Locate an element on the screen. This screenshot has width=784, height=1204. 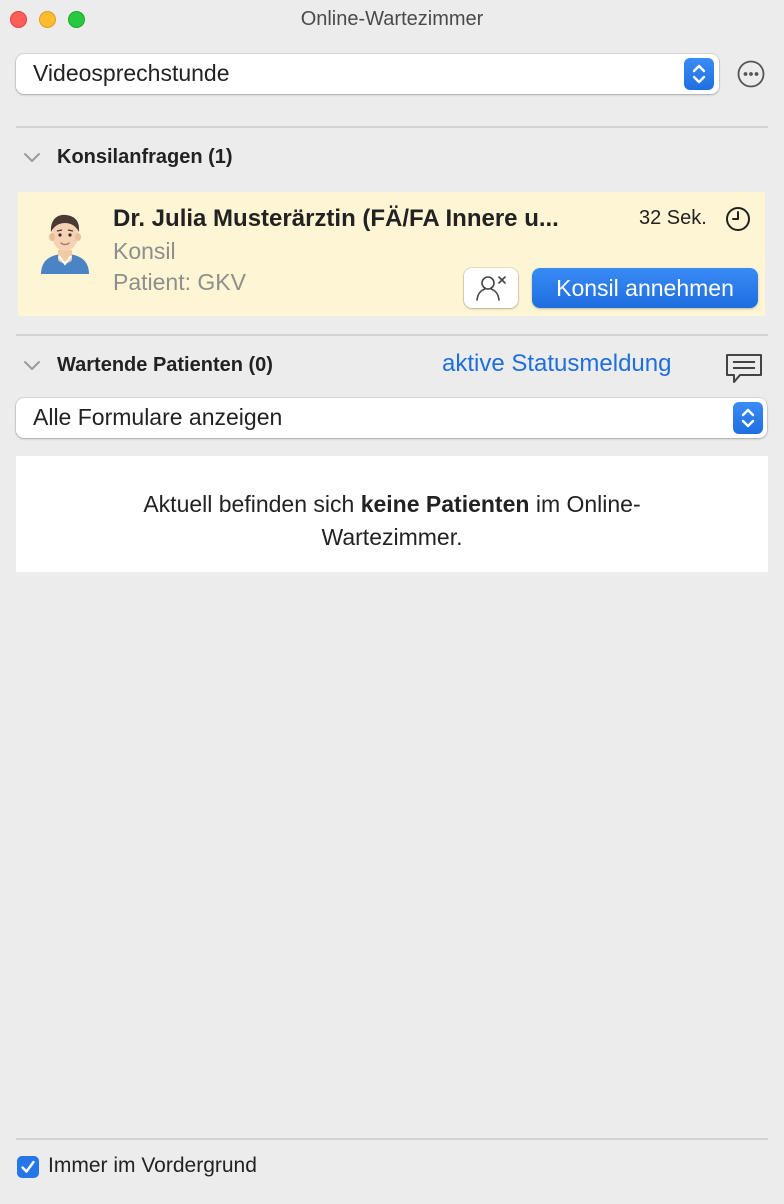
always-on-top-label: Immer im Vordergrund is located at coordinates (152, 1166).